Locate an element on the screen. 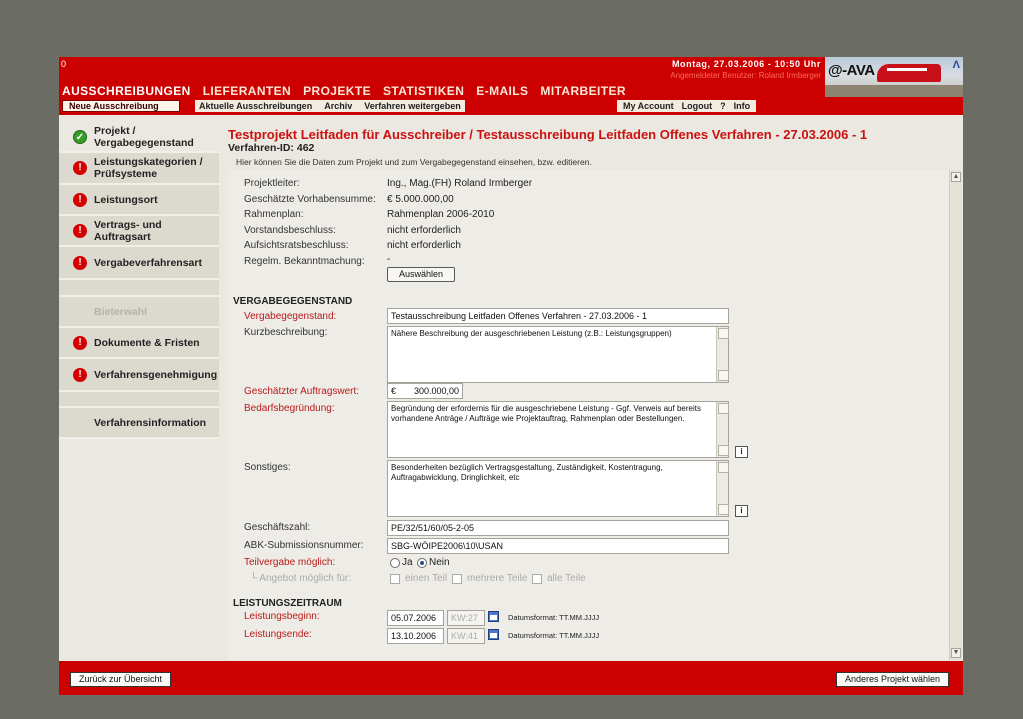 This screenshot has width=1023, height=719. section-leistungszeitraum: LEISTUNGSZEITRAUM is located at coordinates (287, 603).